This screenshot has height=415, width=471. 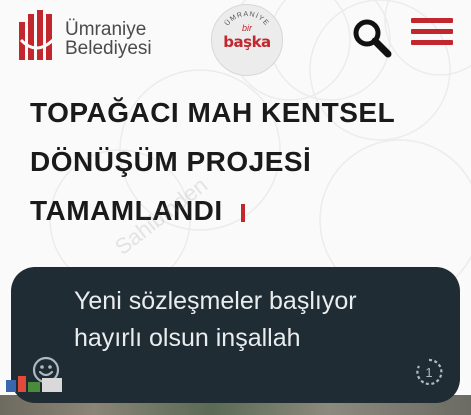 What do you see at coordinates (372, 38) in the screenshot?
I see `search-icon` at bounding box center [372, 38].